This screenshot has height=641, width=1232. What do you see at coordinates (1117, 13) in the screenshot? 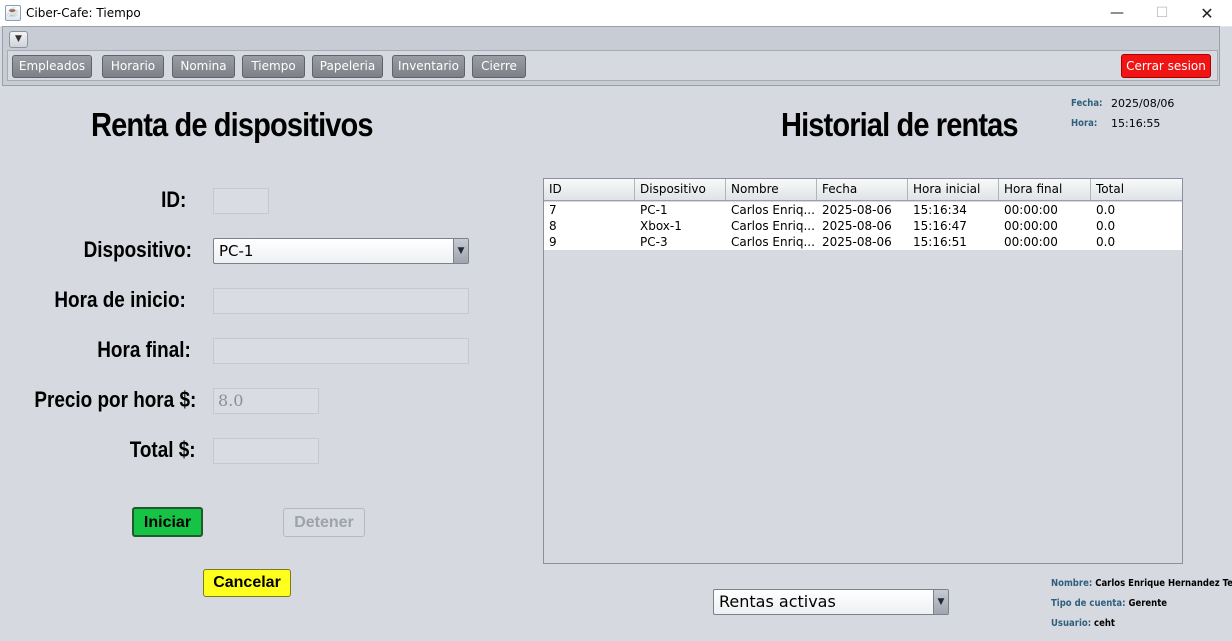
I see `minimize-button: —` at bounding box center [1117, 13].